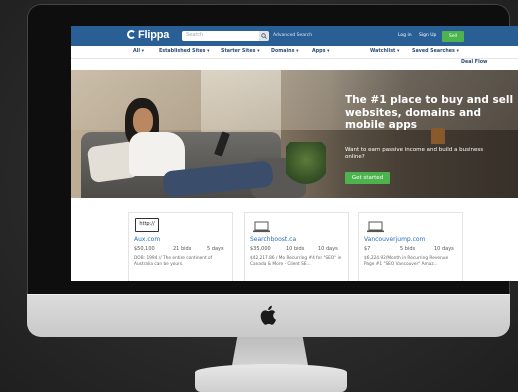  I want to click on get-started-button: Get started, so click(367, 178).